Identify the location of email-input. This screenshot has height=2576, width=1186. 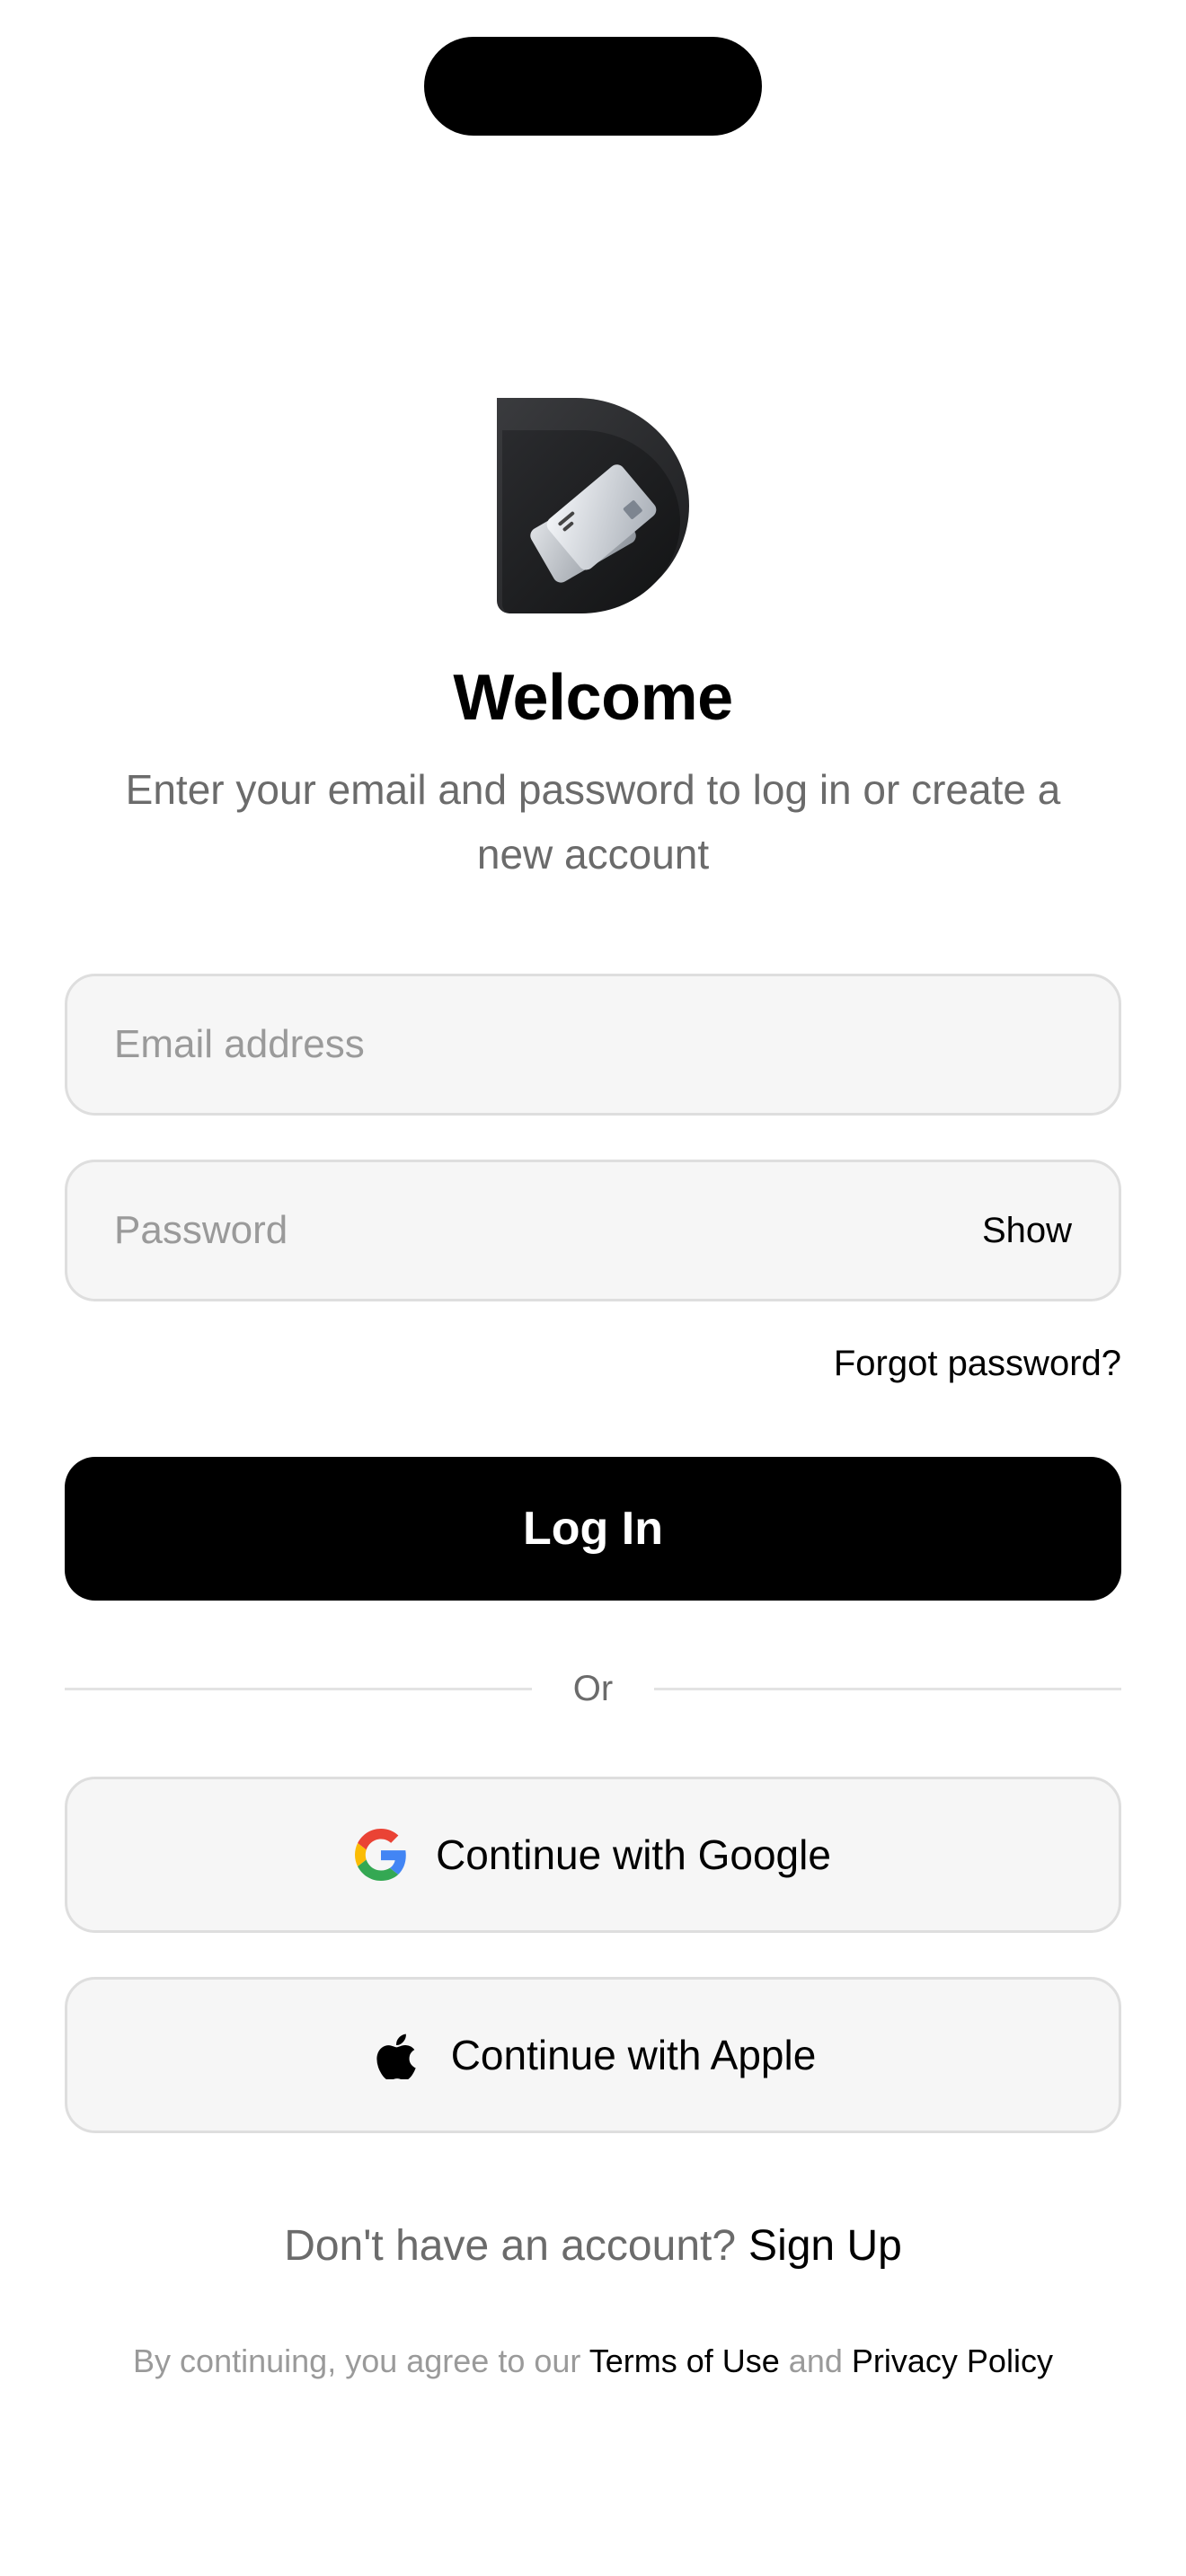
(593, 1044).